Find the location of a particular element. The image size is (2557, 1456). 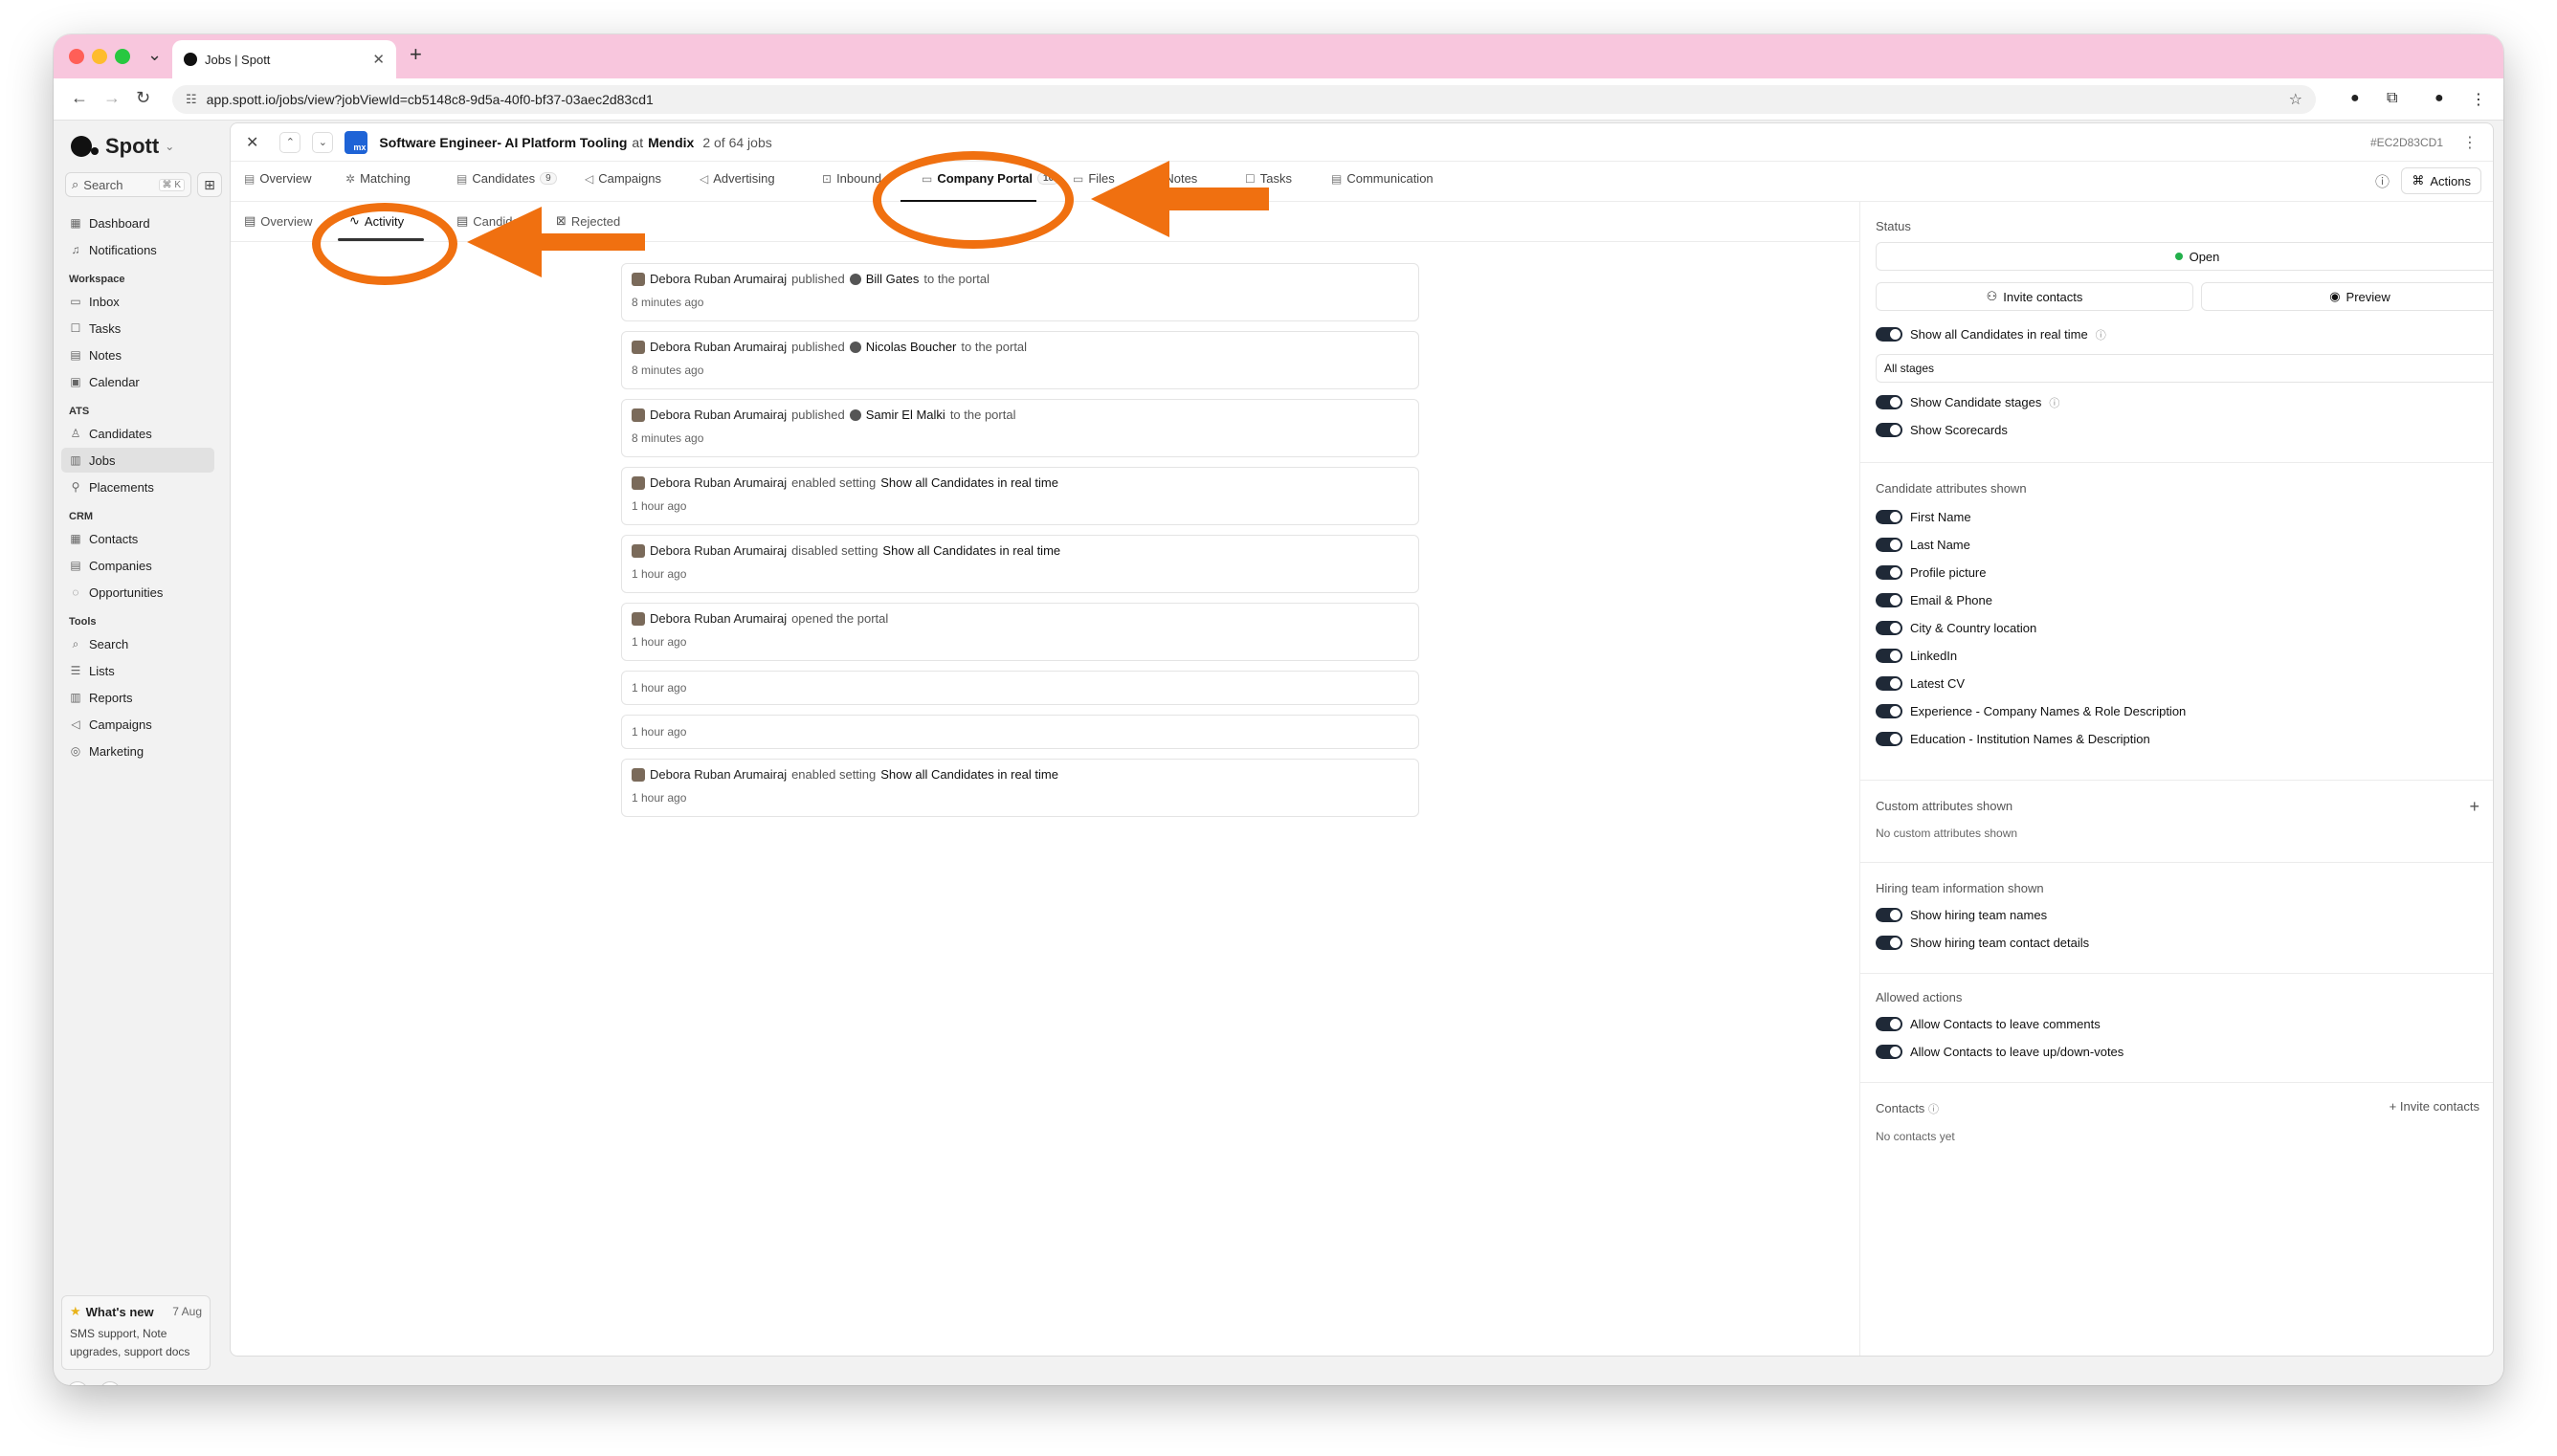

scorecards-toggle-row: Show Scorecards is located at coordinates (2177, 430).